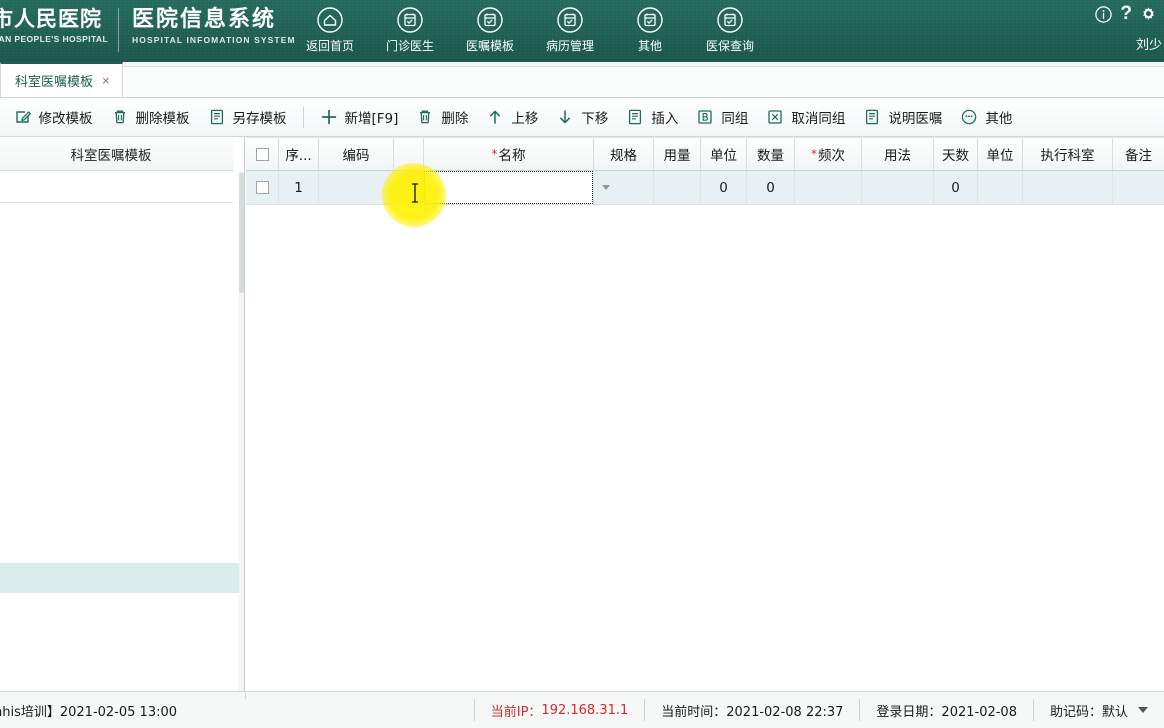 The width and height of the screenshot is (1164, 728). I want to click on sidebar-filter-row, so click(116, 187).